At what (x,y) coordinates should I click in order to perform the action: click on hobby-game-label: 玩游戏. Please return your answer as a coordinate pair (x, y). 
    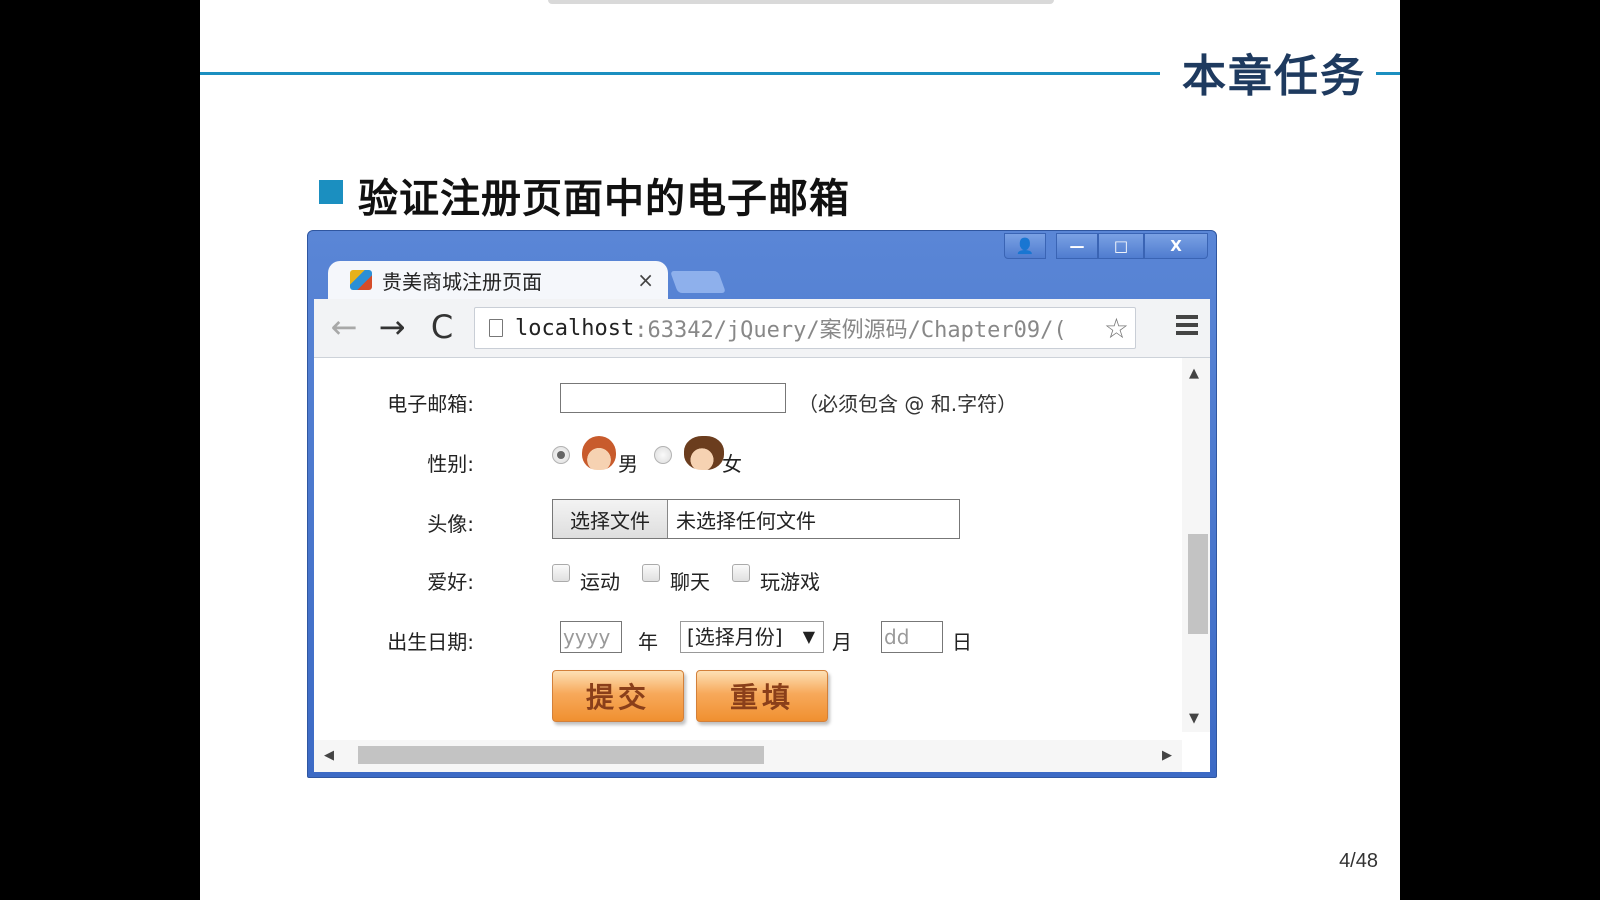
    Looking at the image, I should click on (790, 582).